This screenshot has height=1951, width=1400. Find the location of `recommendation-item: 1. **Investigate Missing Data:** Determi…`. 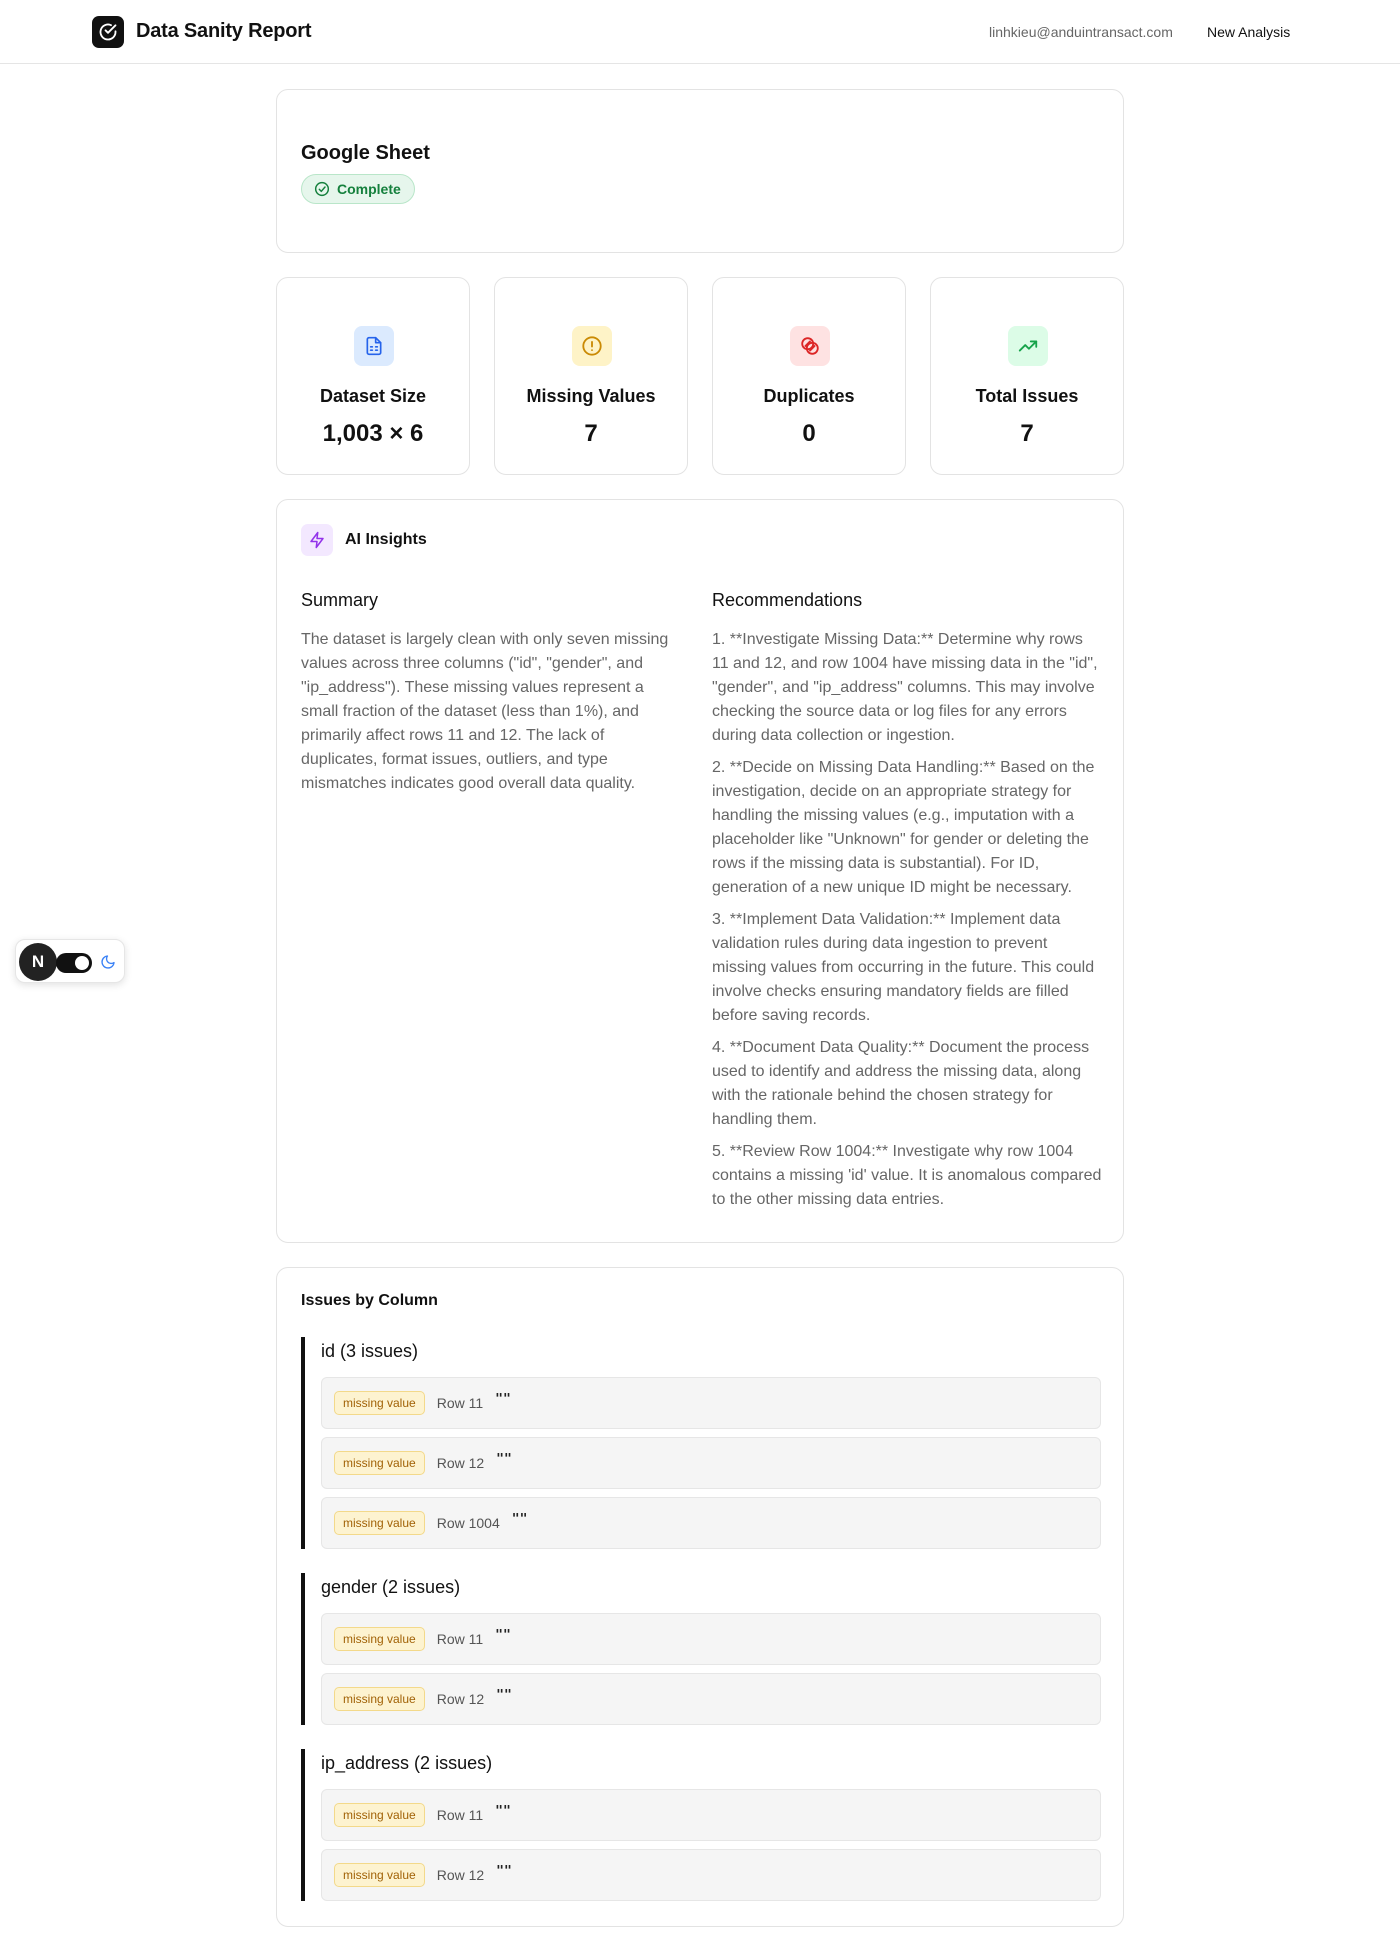

recommendation-item: 1. **Investigate Missing Data:** Determi… is located at coordinates (905, 687).